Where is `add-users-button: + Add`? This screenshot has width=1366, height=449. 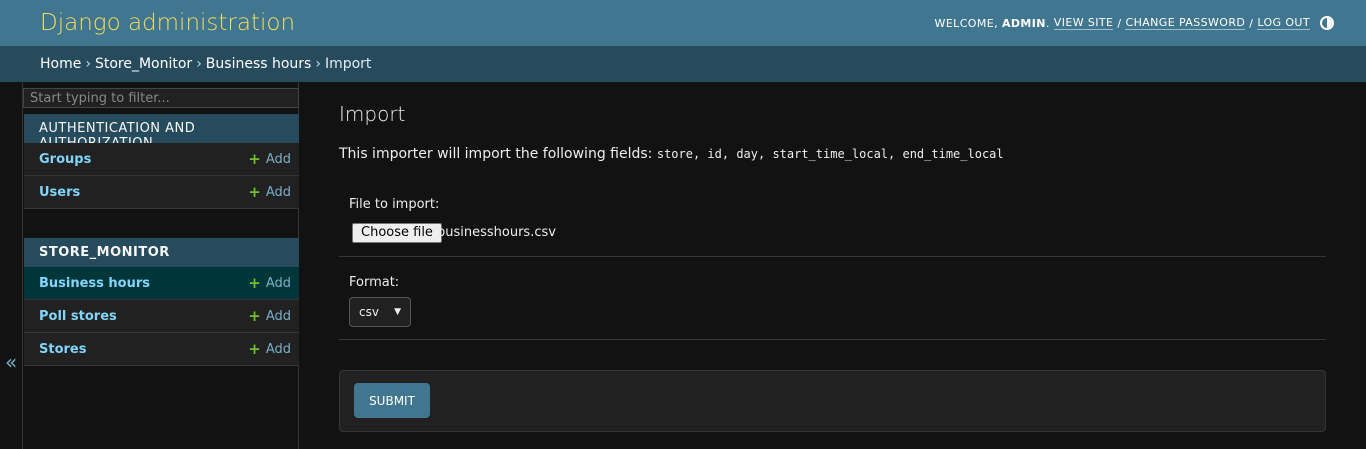
add-users-button: + Add is located at coordinates (269, 191).